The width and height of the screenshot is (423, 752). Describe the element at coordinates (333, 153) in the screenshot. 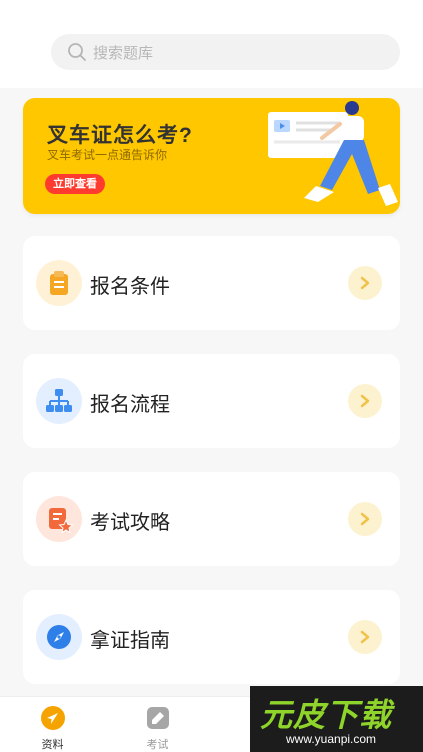

I see `banner-illustration` at that location.